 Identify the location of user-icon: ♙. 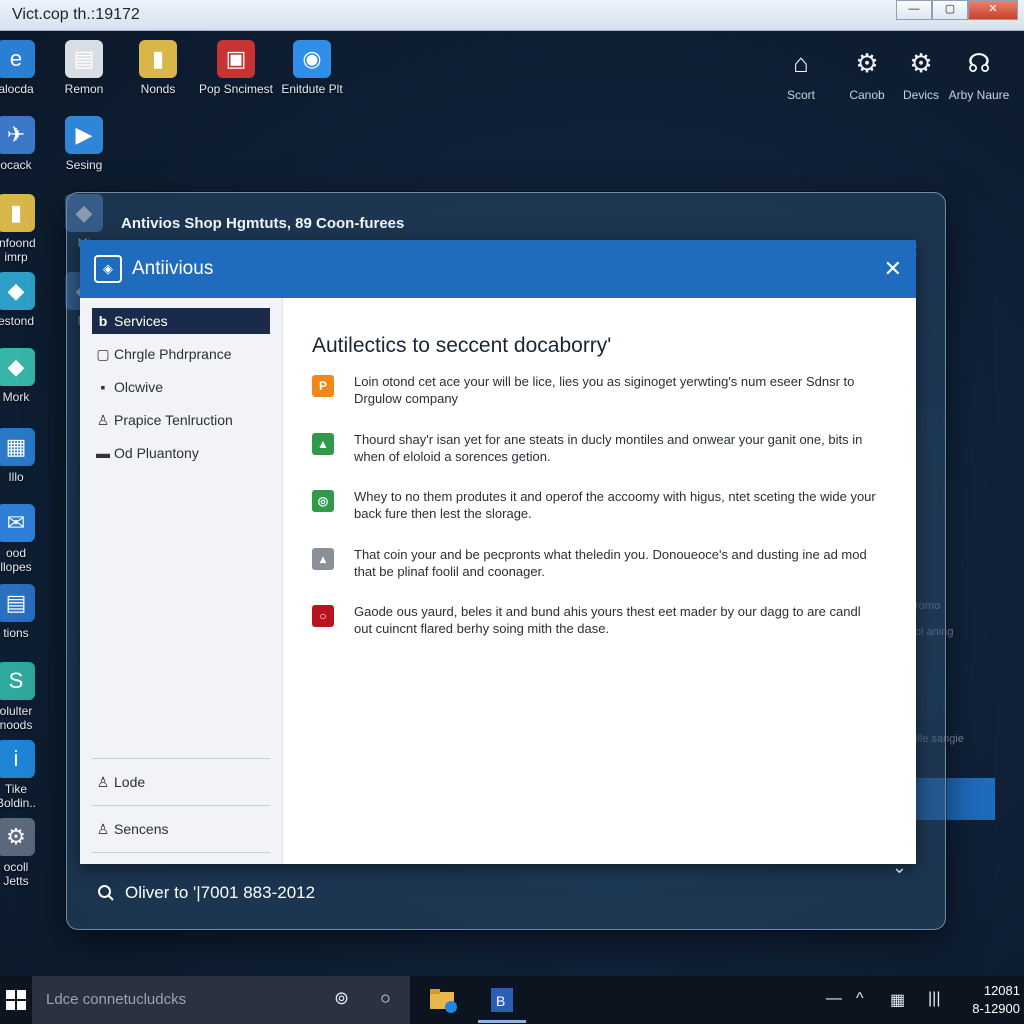
(103, 781).